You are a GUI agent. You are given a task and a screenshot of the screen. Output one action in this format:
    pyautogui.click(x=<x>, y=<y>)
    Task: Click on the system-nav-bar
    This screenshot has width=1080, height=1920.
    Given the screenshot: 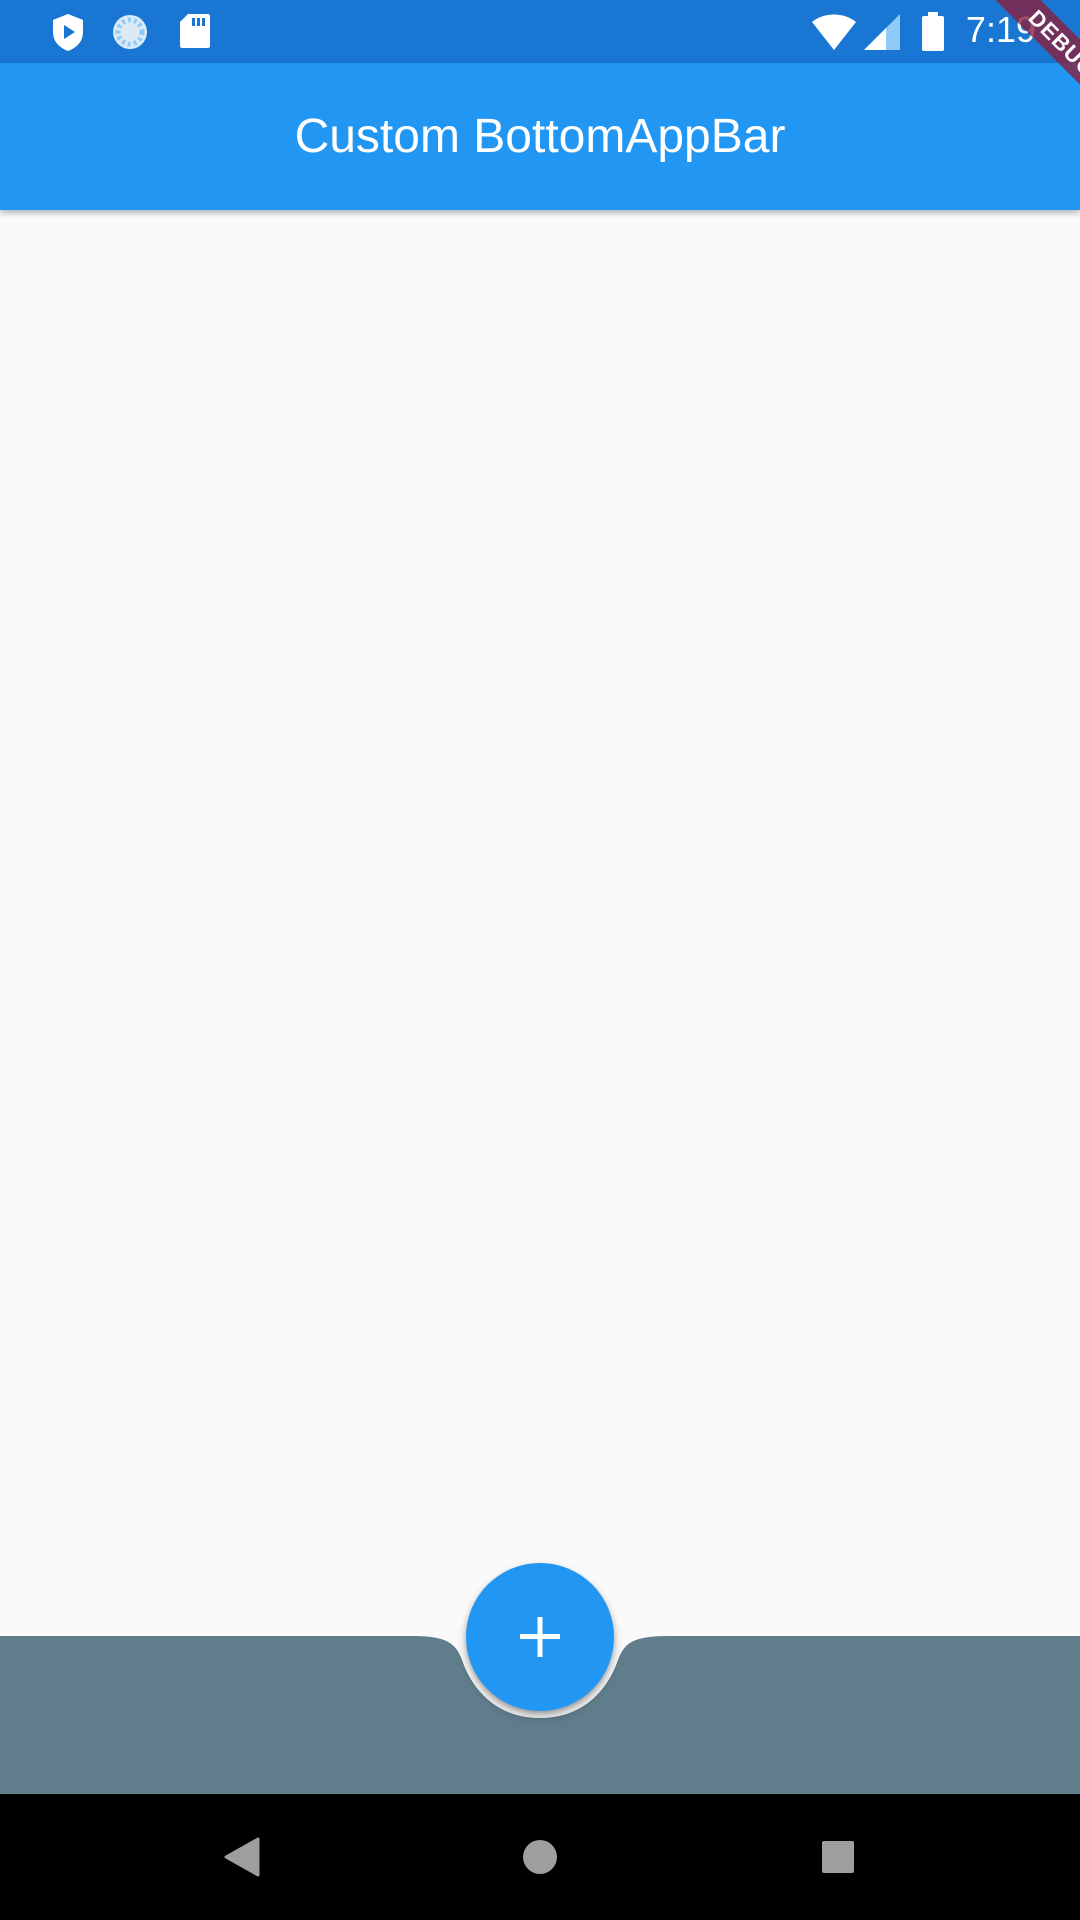 What is the action you would take?
    pyautogui.click(x=540, y=1857)
    